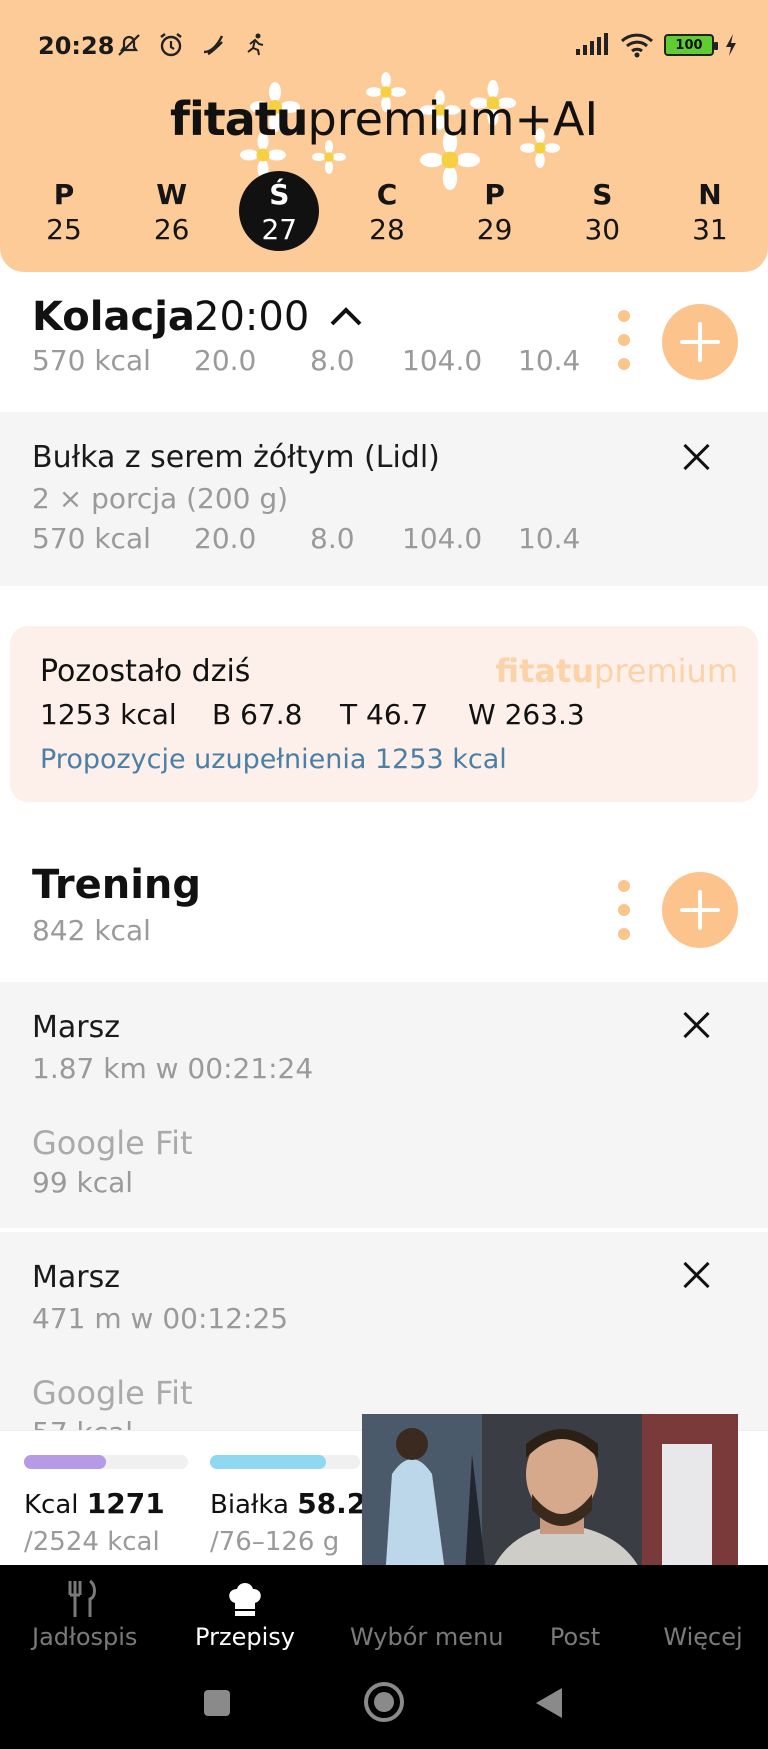  What do you see at coordinates (427, 1615) in the screenshot?
I see `nav-wybor-menu: Wybór menu` at bounding box center [427, 1615].